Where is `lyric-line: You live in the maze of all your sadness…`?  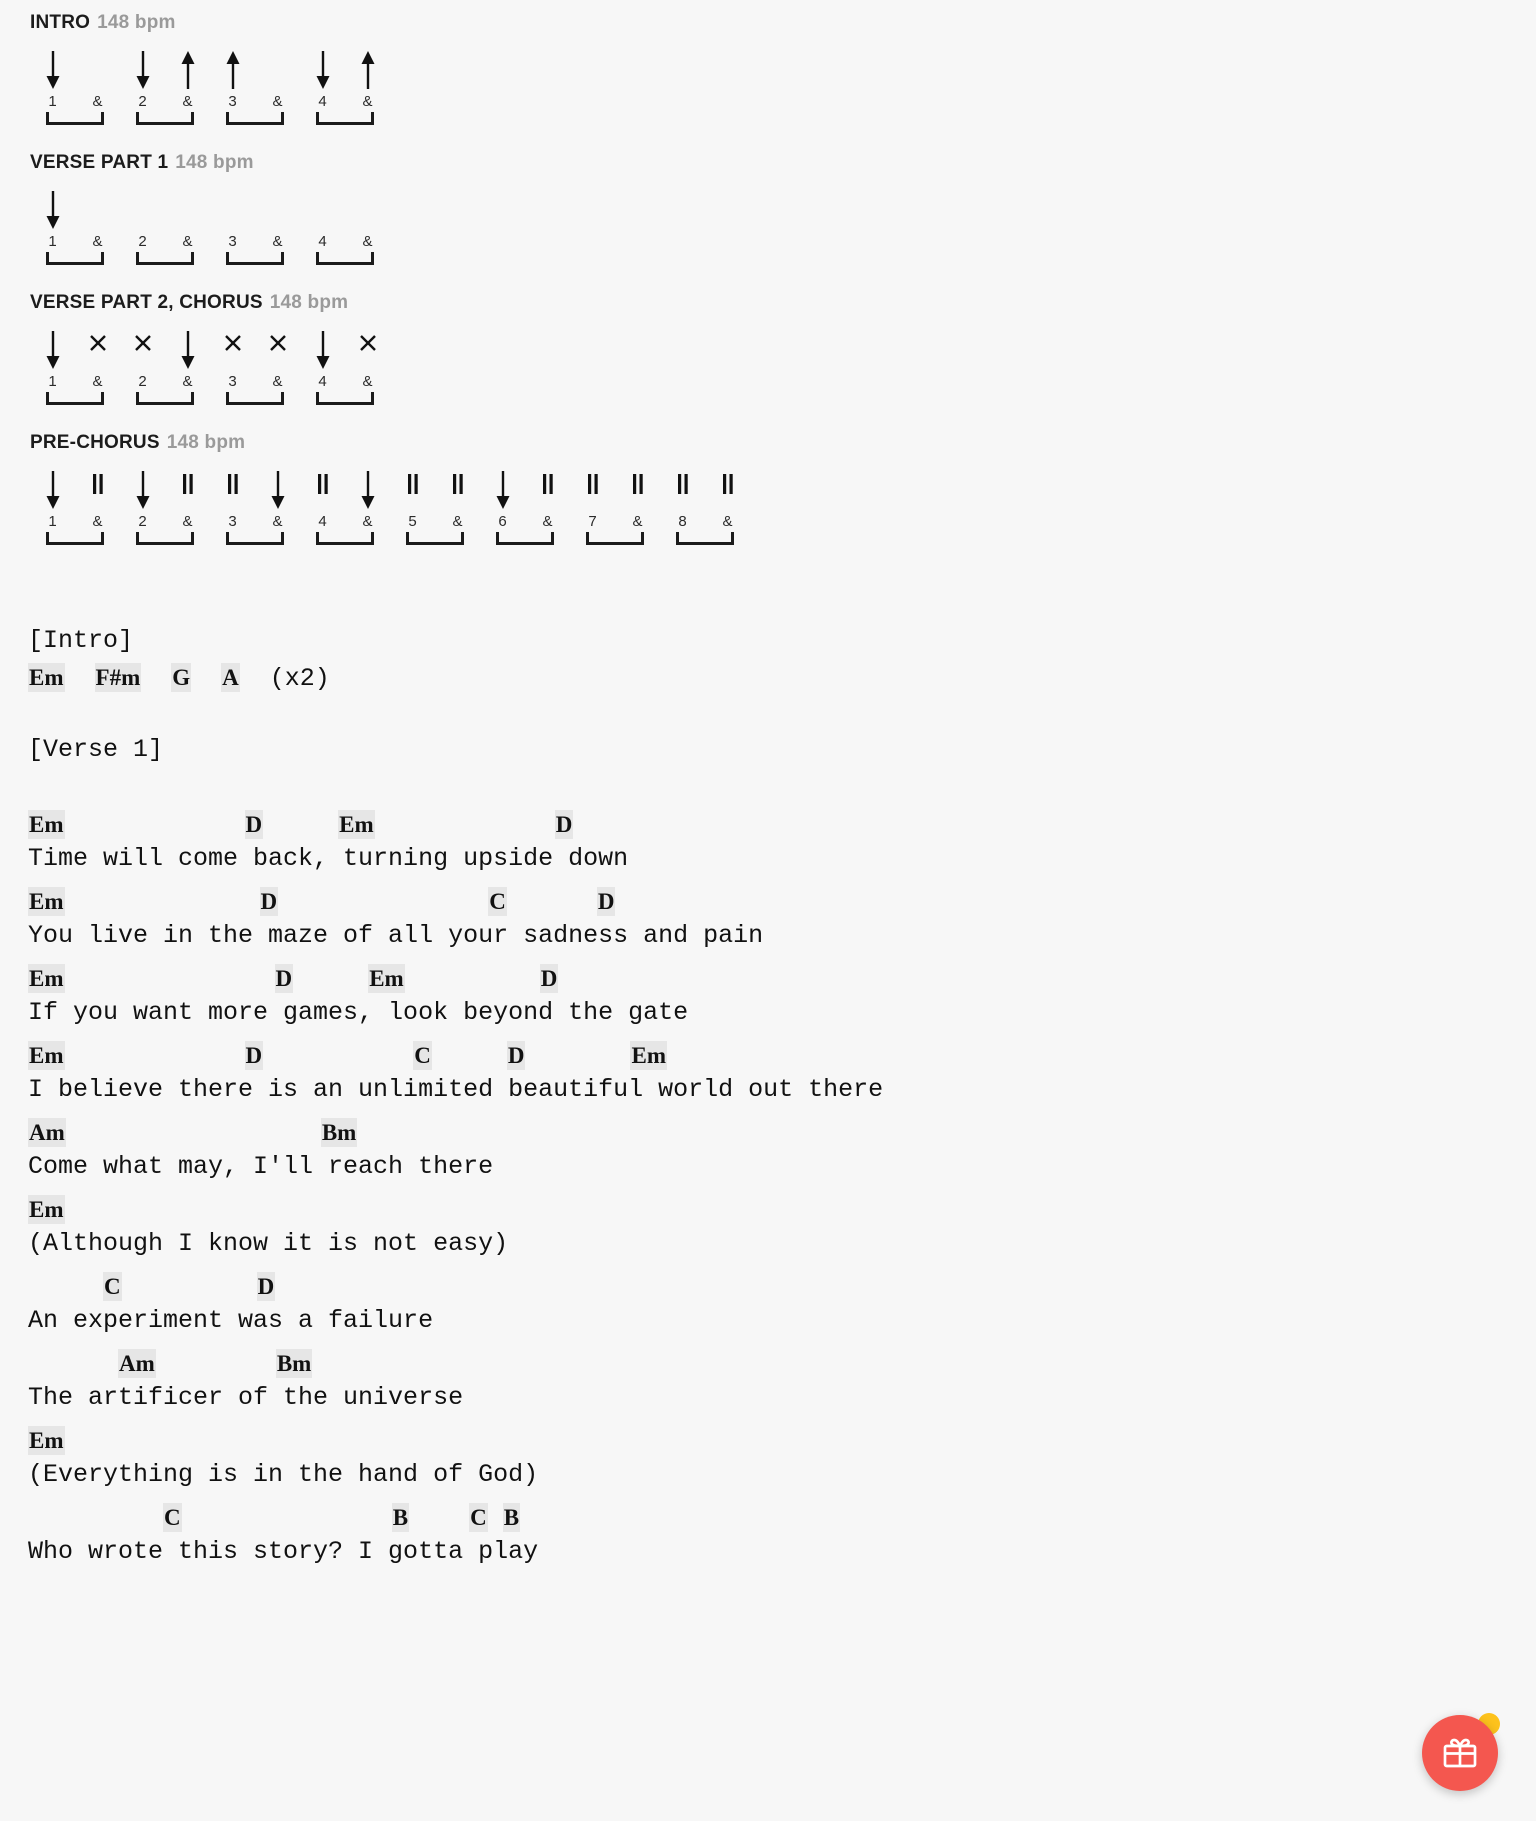
lyric-line: You live in the maze of all your sadness… is located at coordinates (396, 935).